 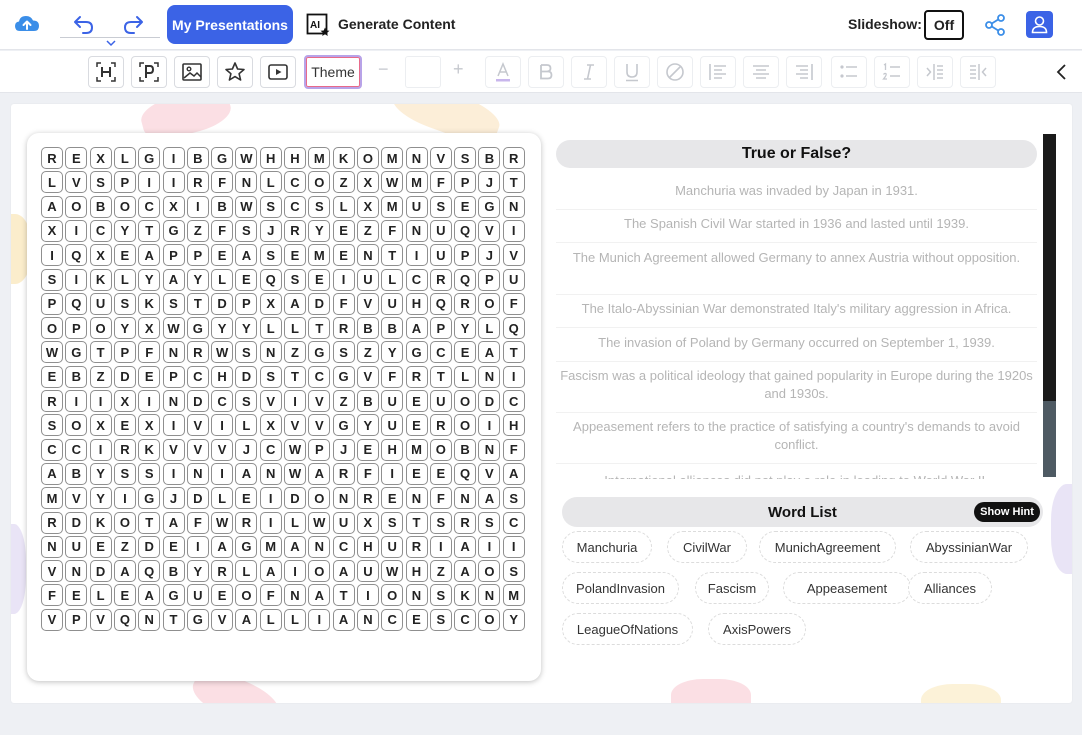 I want to click on generate-content-button: Generate Content, so click(x=396, y=24).